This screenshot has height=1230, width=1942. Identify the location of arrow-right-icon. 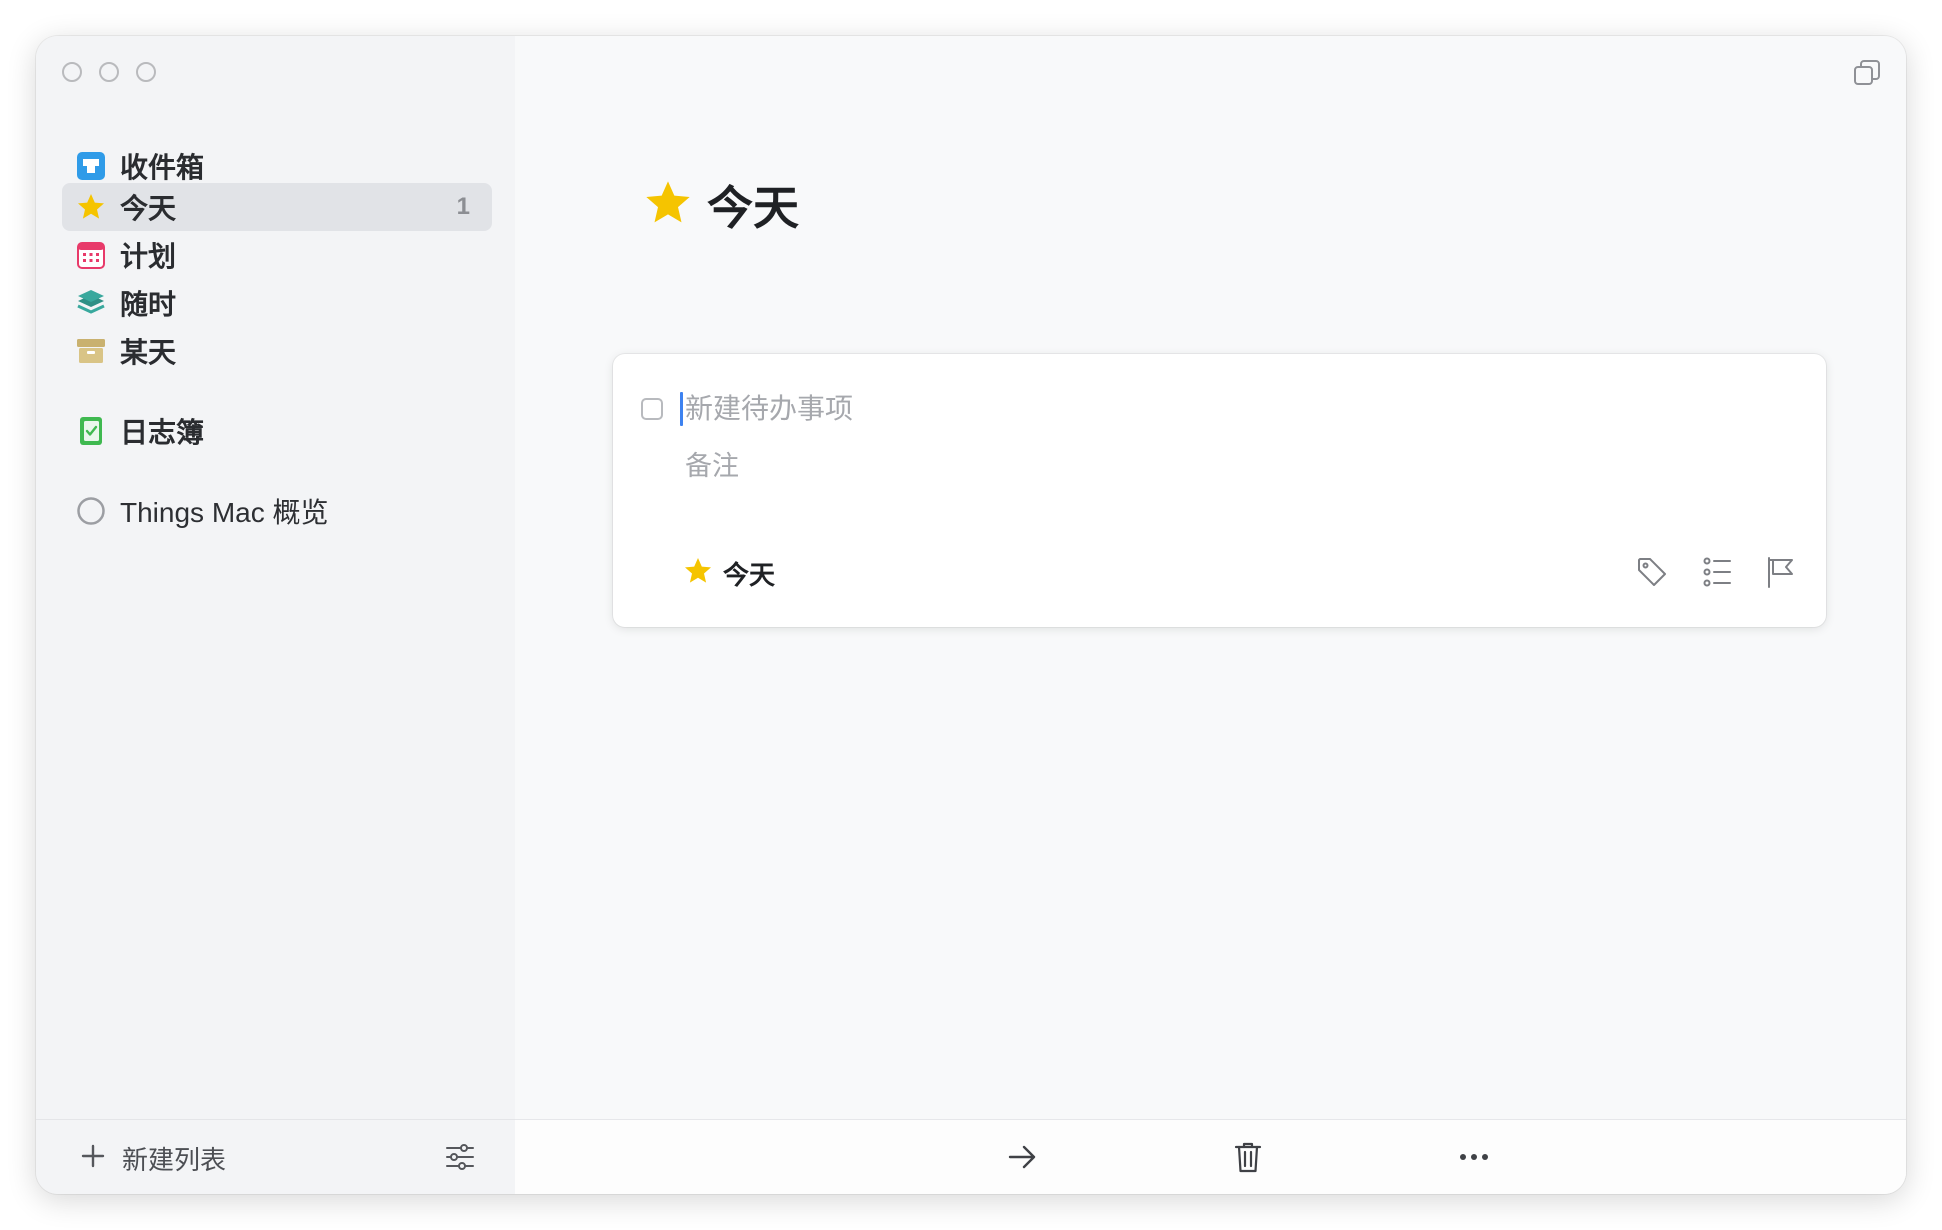
(1022, 1157).